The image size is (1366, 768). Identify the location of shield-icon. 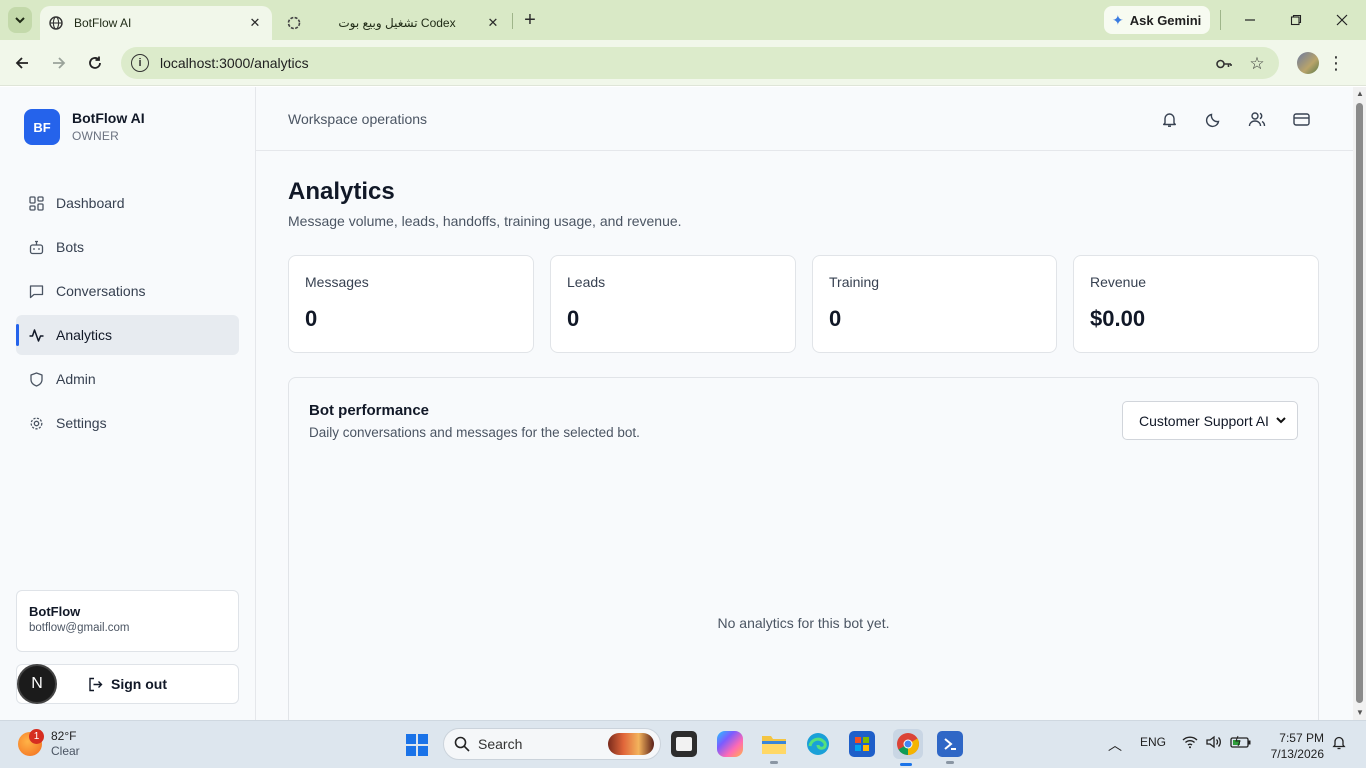
(36, 379).